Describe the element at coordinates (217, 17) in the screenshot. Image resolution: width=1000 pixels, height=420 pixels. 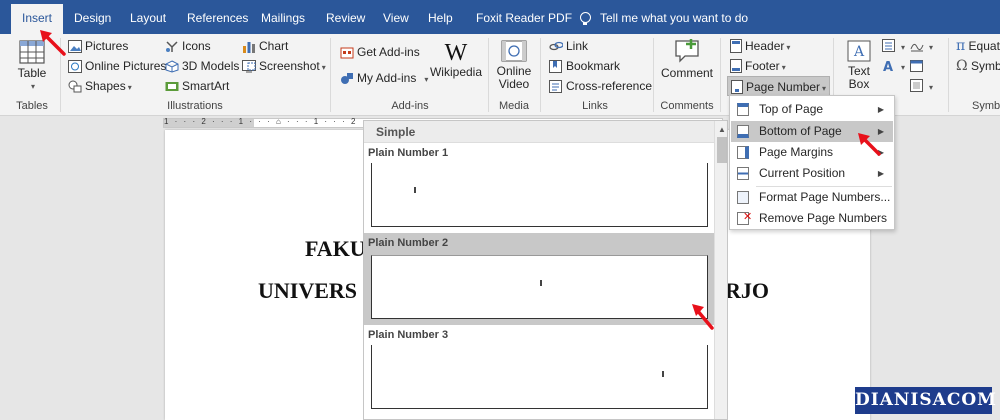
I see `tab-references: References` at that location.